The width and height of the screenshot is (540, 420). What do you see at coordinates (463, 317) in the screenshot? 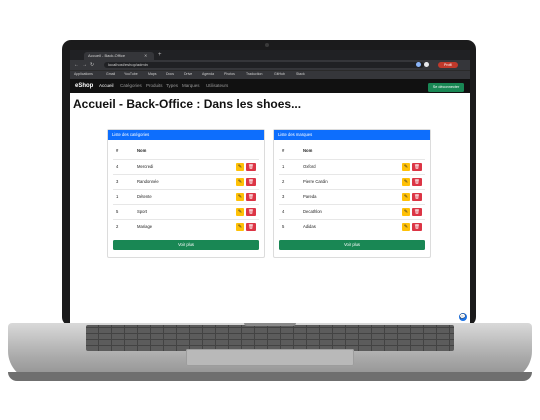
I see `chat-icon: 💬` at bounding box center [463, 317].